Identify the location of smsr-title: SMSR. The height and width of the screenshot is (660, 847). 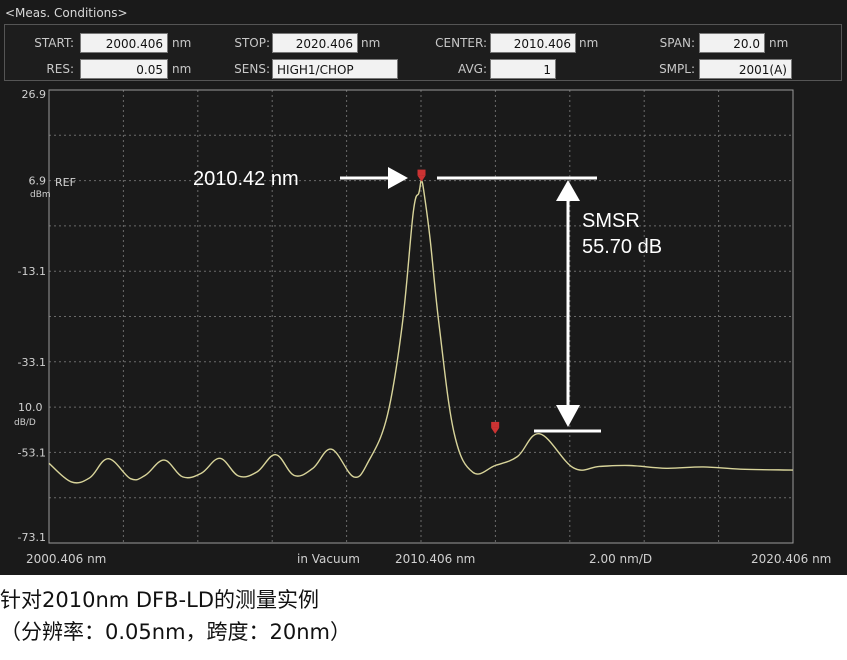
(611, 221).